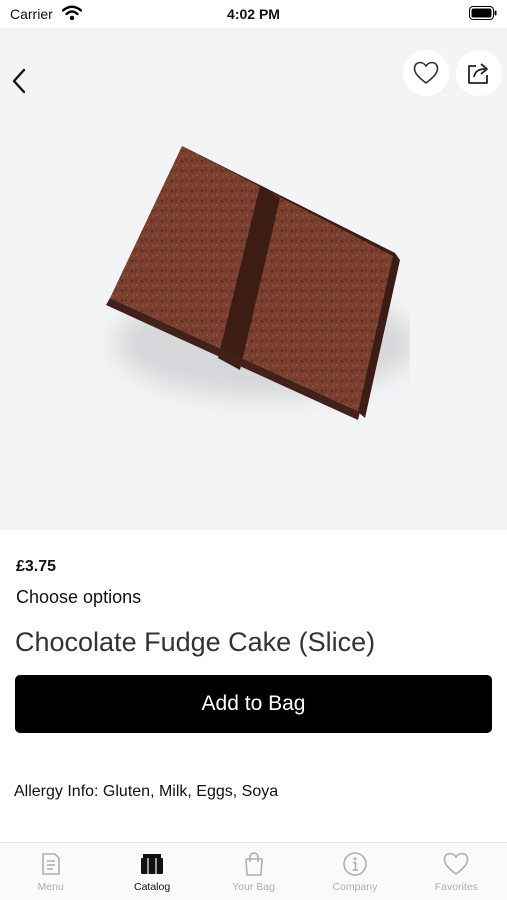  I want to click on catalog-box-icon, so click(152, 864).